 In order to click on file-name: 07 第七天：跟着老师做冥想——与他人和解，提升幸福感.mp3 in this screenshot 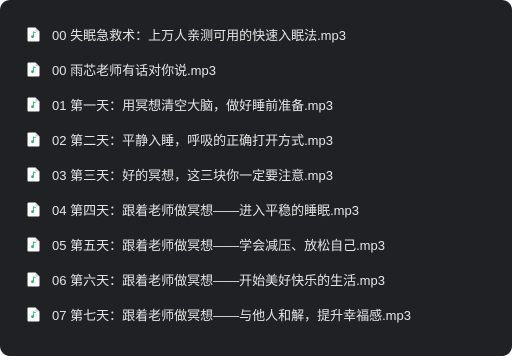, I will do `click(231, 315)`.